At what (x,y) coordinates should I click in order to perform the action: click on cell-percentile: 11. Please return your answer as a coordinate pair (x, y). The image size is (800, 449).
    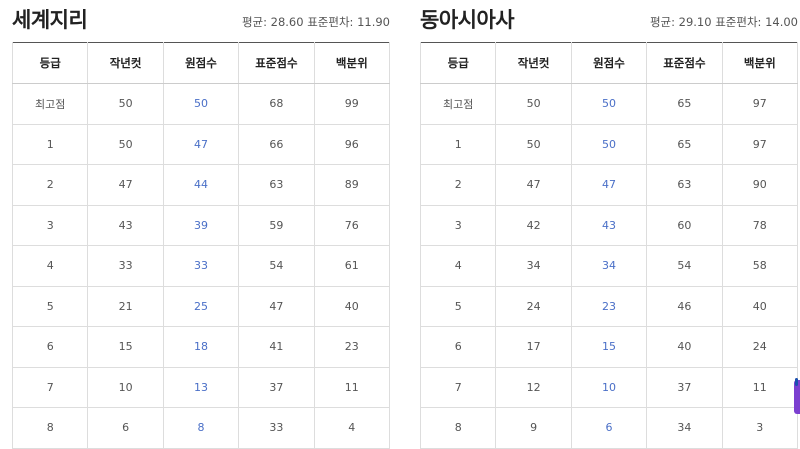
    Looking at the image, I should click on (760, 387).